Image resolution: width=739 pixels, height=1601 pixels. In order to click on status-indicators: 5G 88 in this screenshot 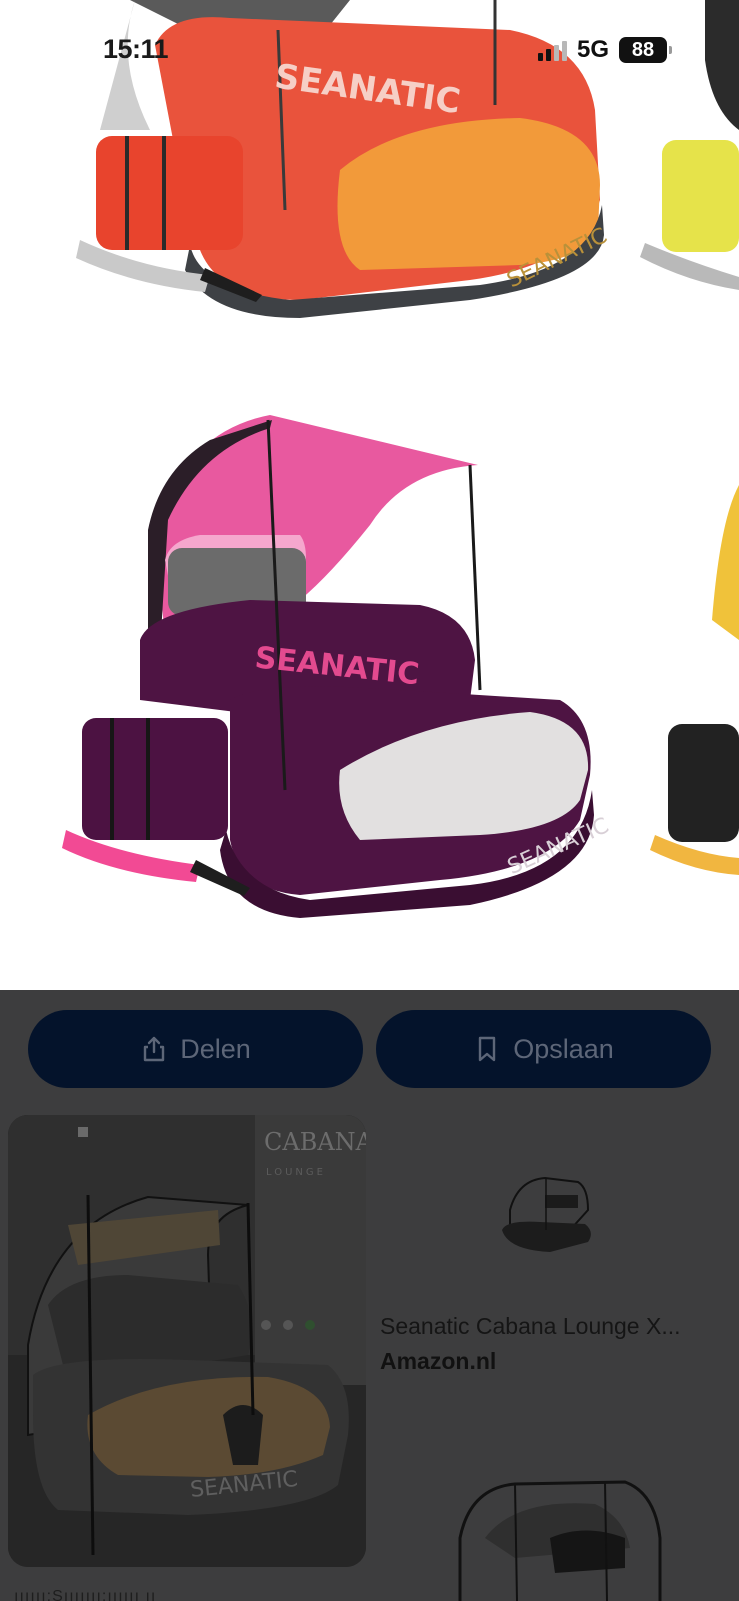, I will do `click(604, 50)`.